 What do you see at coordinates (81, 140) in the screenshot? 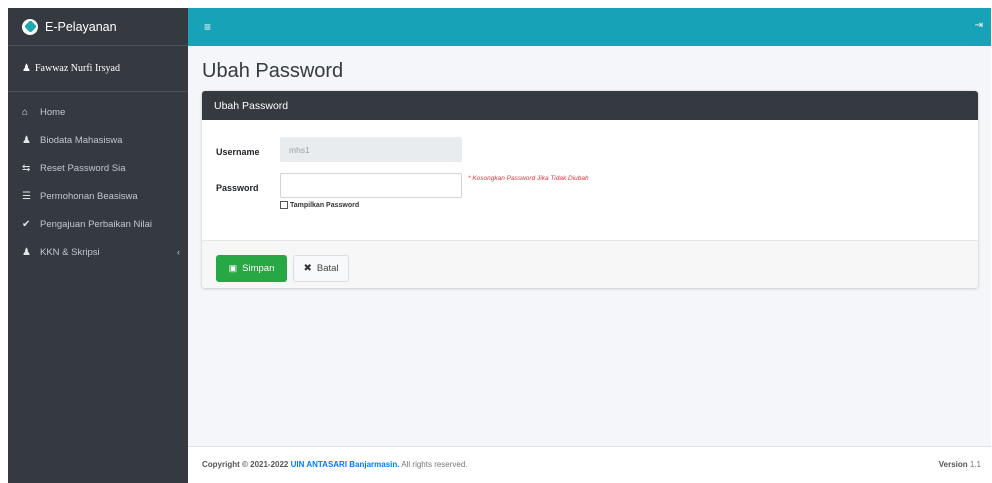
I see `sidebar-item-label: Biodata Mahasiswa` at bounding box center [81, 140].